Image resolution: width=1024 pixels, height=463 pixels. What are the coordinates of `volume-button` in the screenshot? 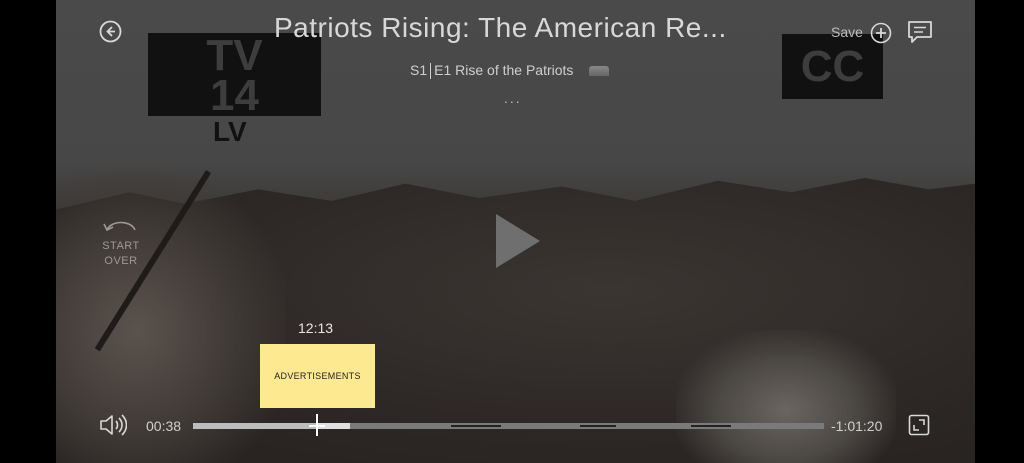 It's located at (113, 427).